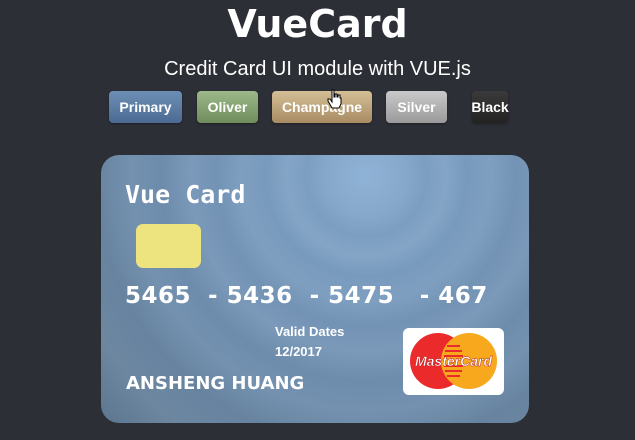 Image resolution: width=635 pixels, height=440 pixels. I want to click on theme-button-champagne: Champagne, so click(322, 107).